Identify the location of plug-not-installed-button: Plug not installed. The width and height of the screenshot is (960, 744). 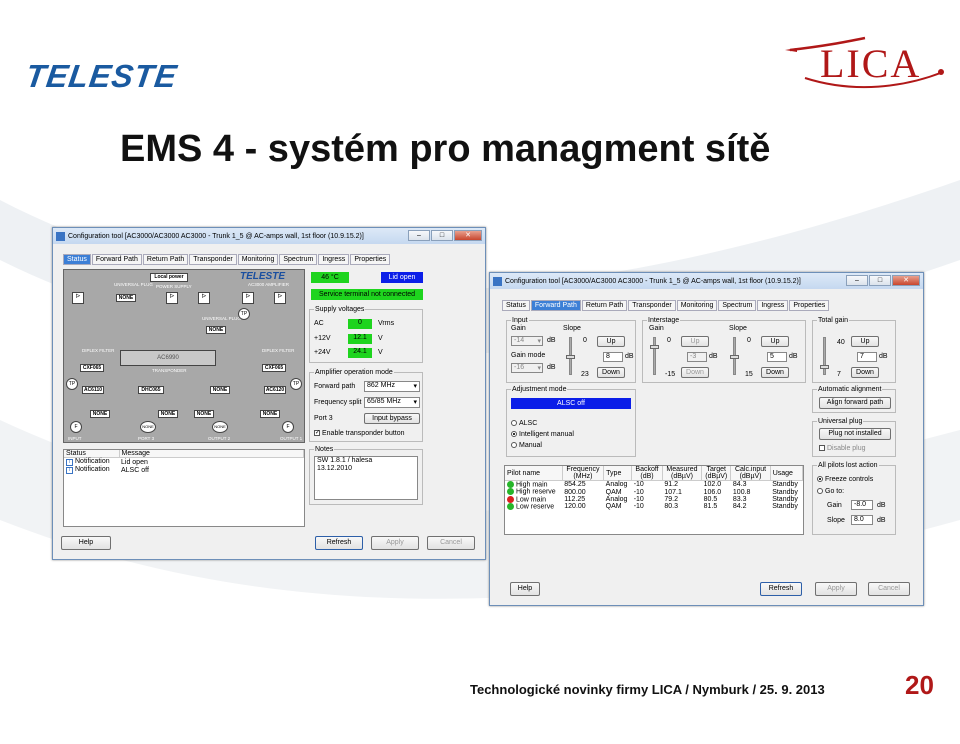
(855, 434).